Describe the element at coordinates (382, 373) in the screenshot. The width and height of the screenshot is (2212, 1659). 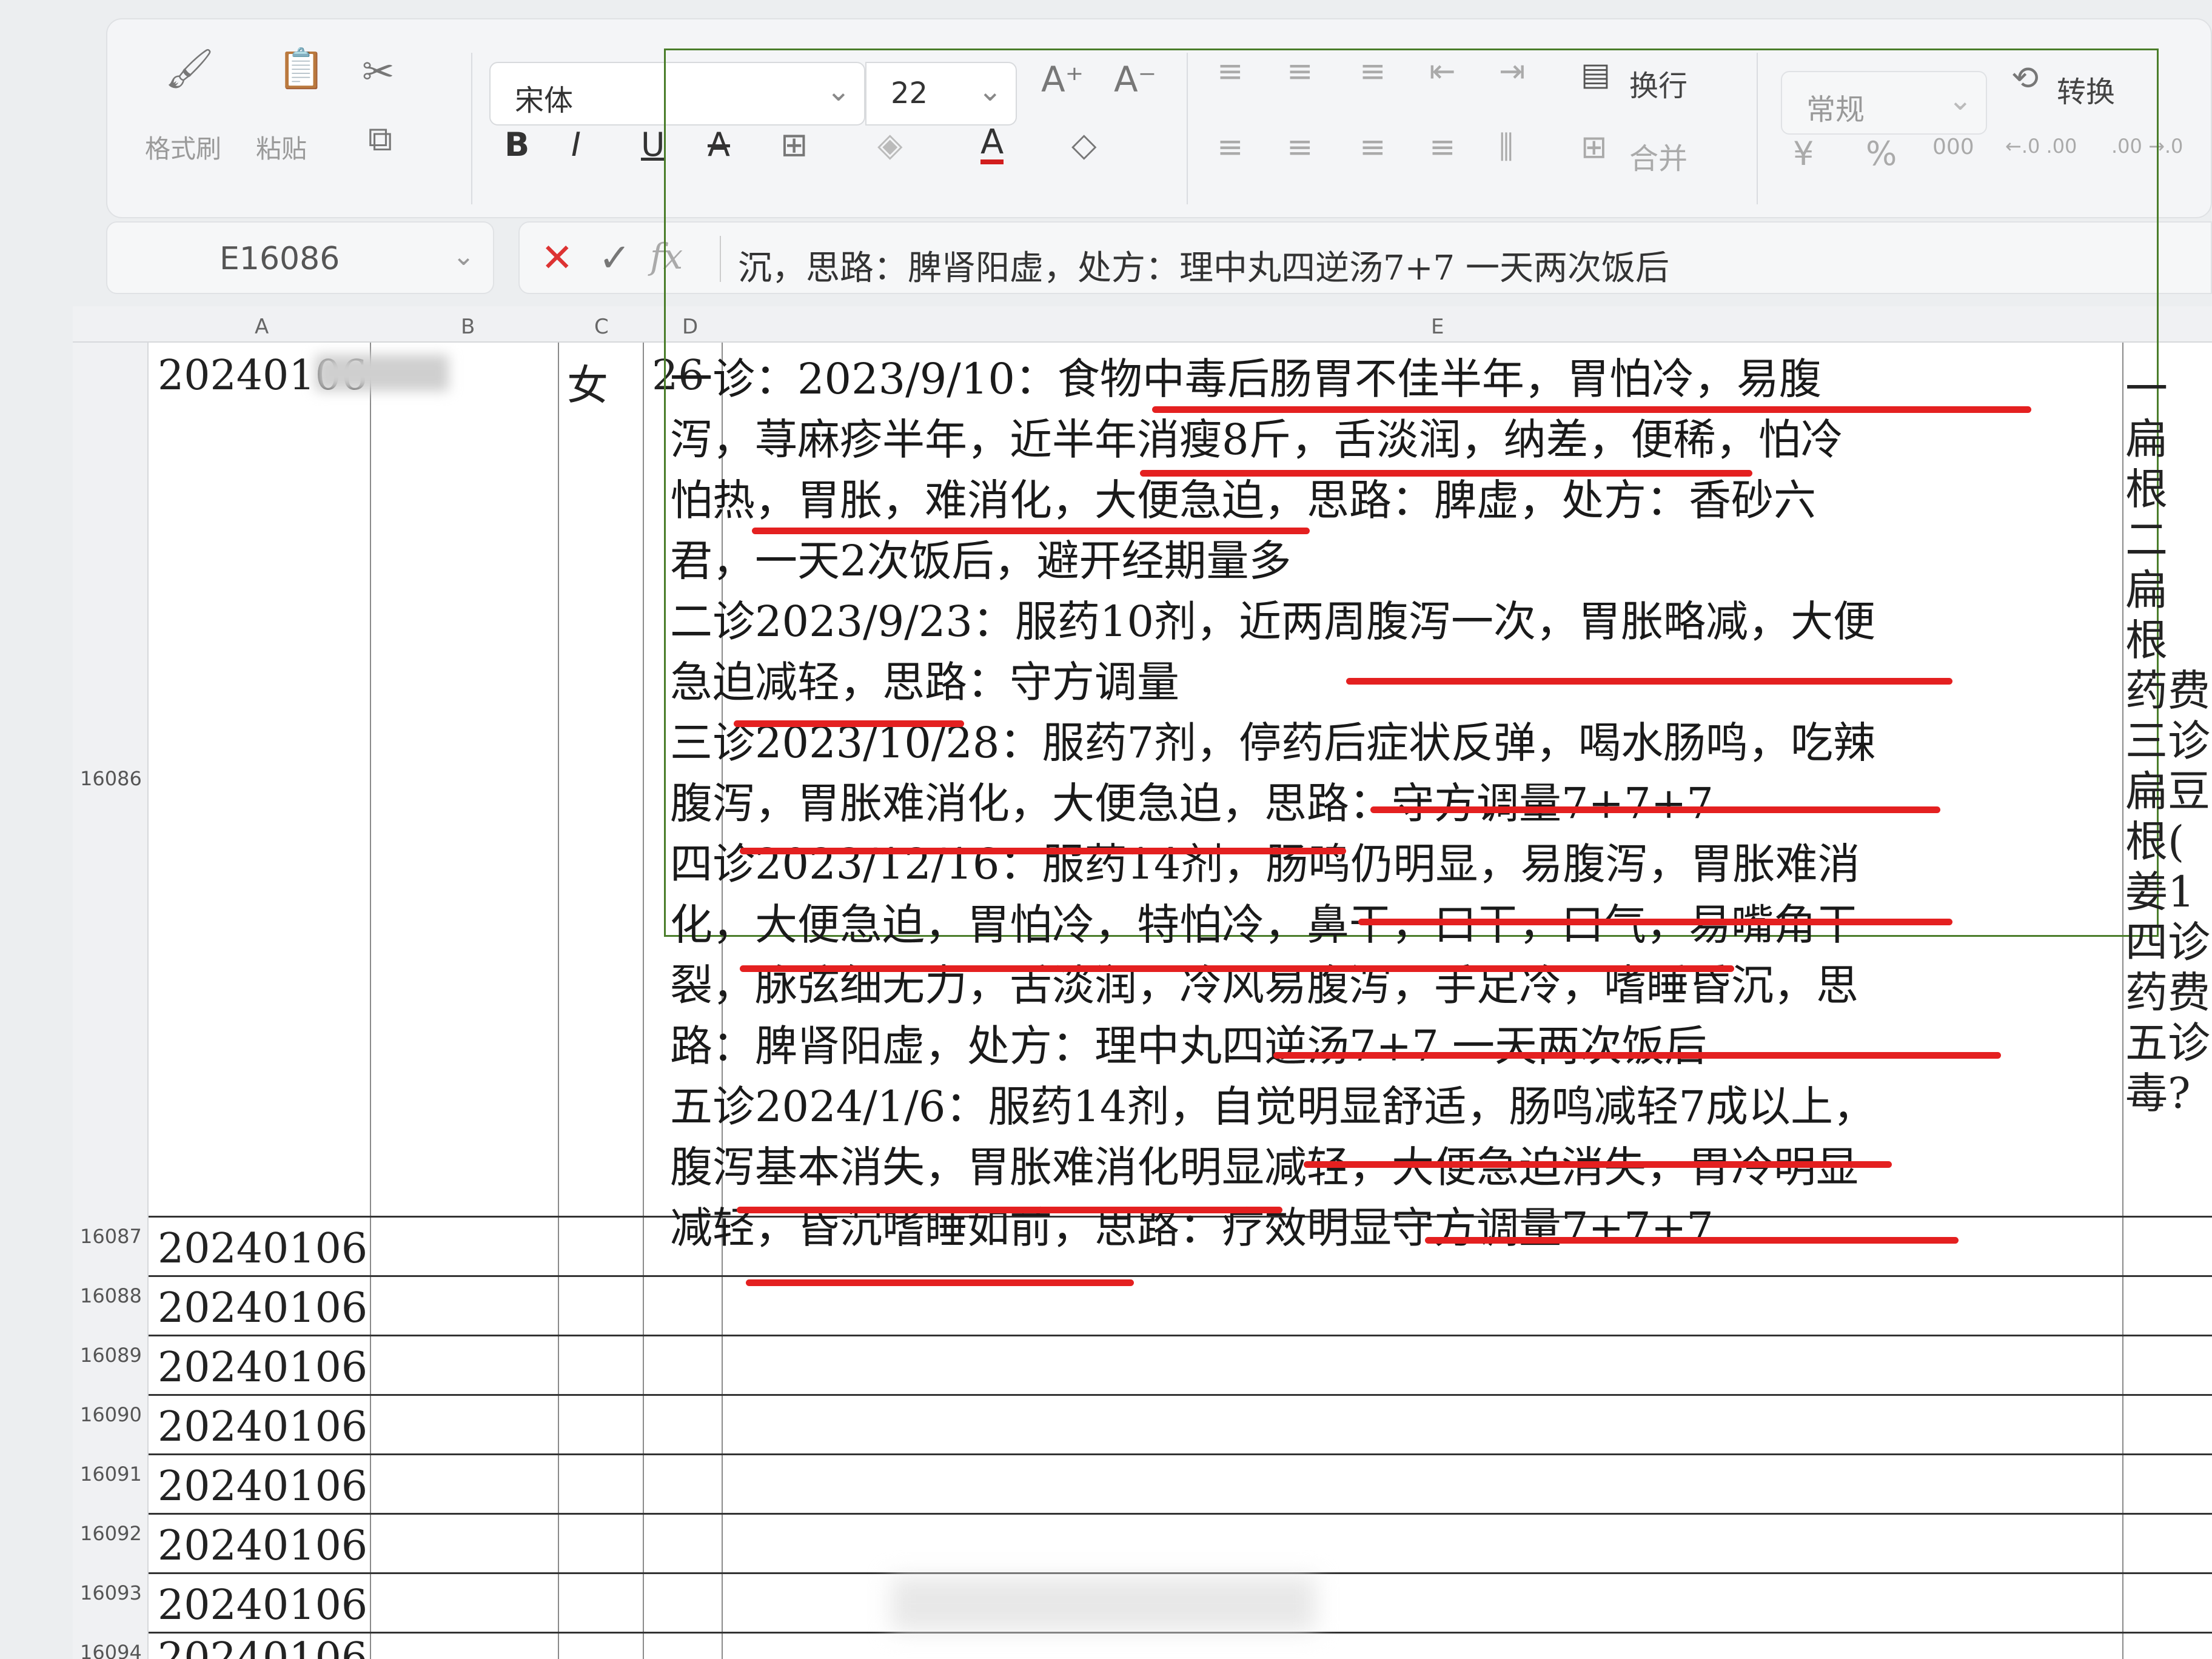
I see `redacted-name` at that location.